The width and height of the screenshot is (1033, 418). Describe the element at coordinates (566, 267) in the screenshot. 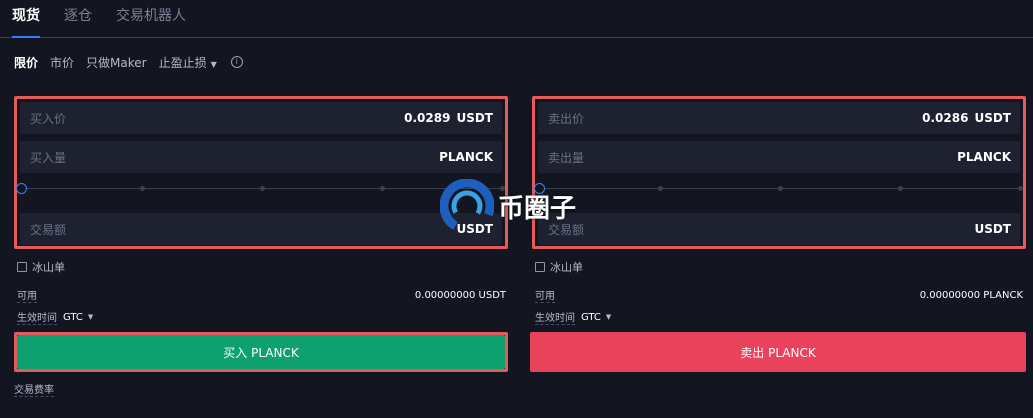

I see `sell-iceberg-label: 冰山单` at that location.